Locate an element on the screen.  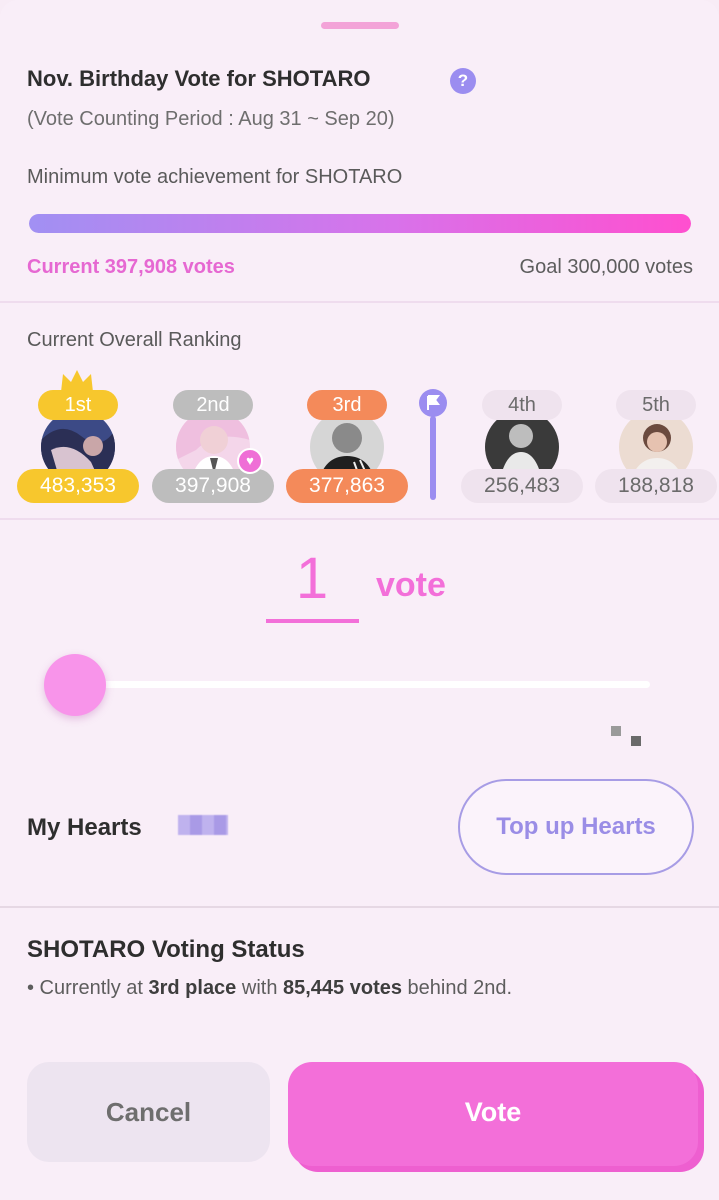
cancel-button: Cancel is located at coordinates (148, 1112).